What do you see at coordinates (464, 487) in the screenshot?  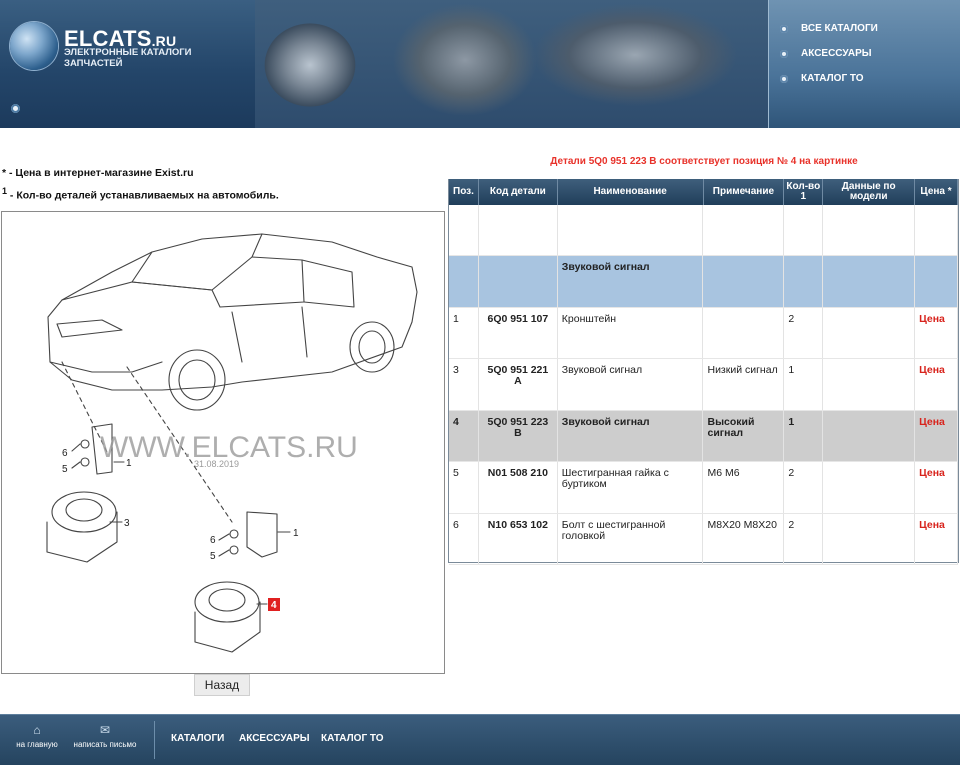 I see `row-position: 5` at bounding box center [464, 487].